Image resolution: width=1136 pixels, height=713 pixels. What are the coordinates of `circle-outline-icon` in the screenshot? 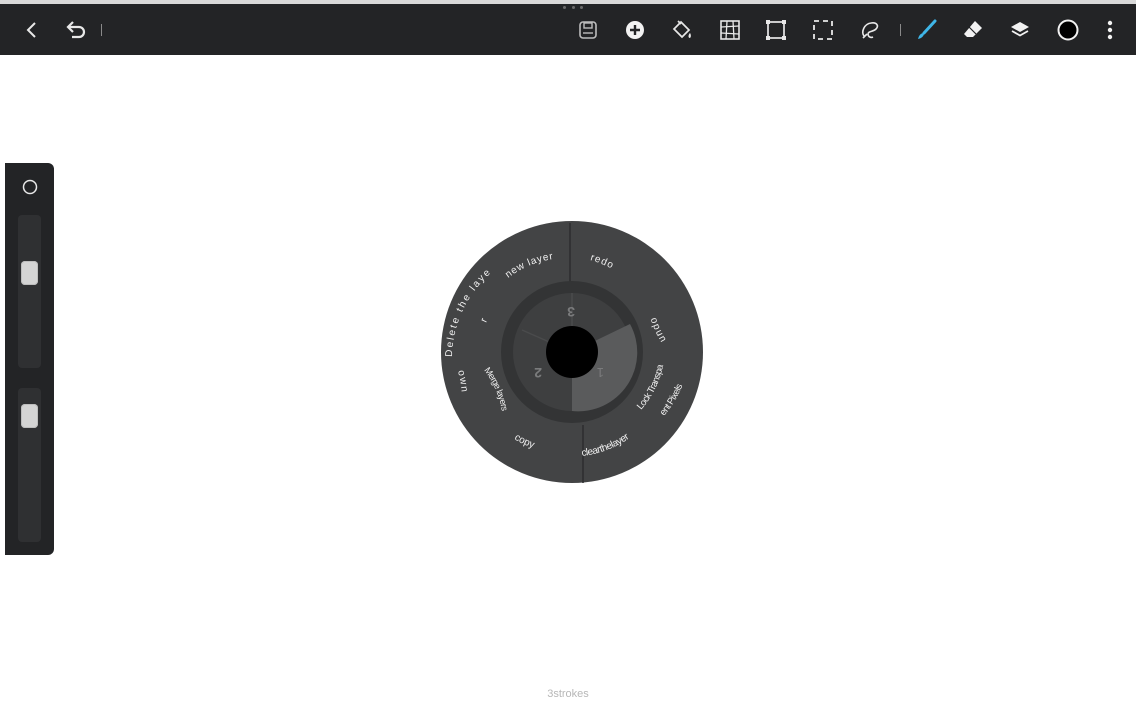 It's located at (30, 187).